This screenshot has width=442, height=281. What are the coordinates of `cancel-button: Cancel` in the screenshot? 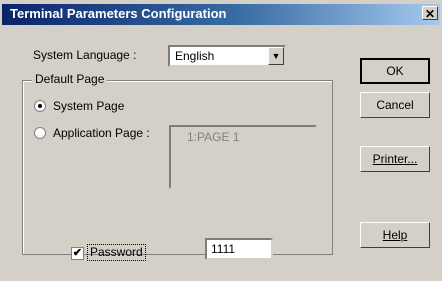 It's located at (395, 105).